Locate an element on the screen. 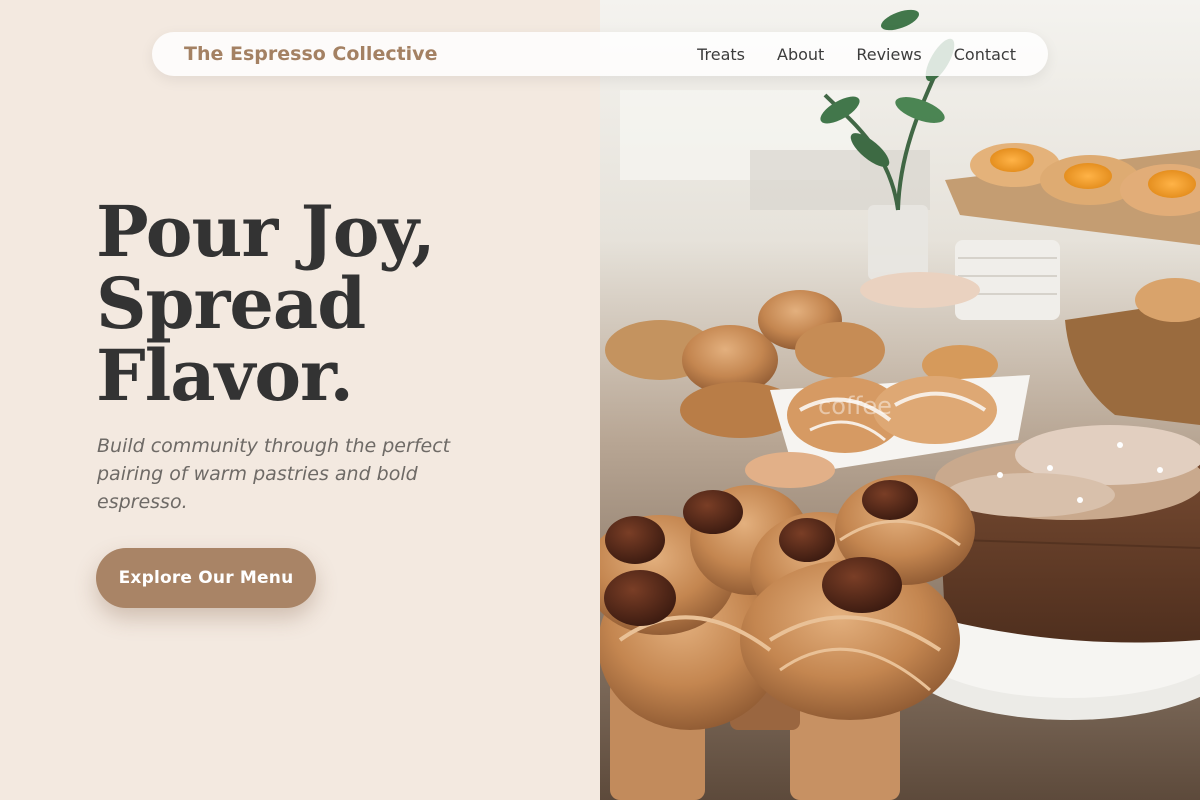 This screenshot has width=1200, height=800. nav-link-contact: Contact is located at coordinates (985, 54).